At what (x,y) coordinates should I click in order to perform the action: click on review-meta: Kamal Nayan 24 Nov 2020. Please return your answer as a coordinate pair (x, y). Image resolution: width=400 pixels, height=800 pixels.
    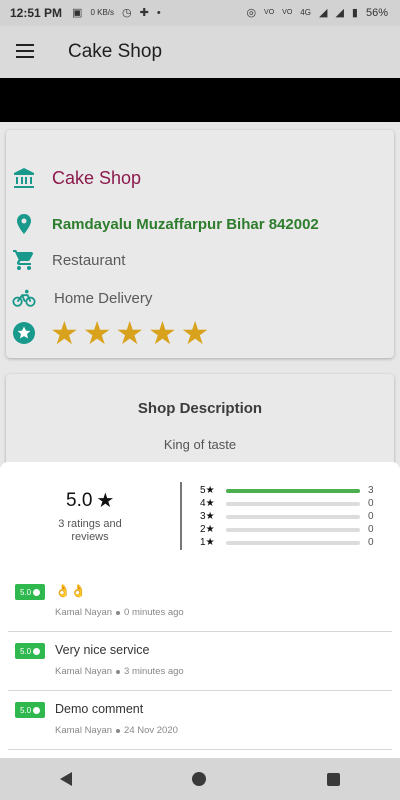
    Looking at the image, I should click on (116, 730).